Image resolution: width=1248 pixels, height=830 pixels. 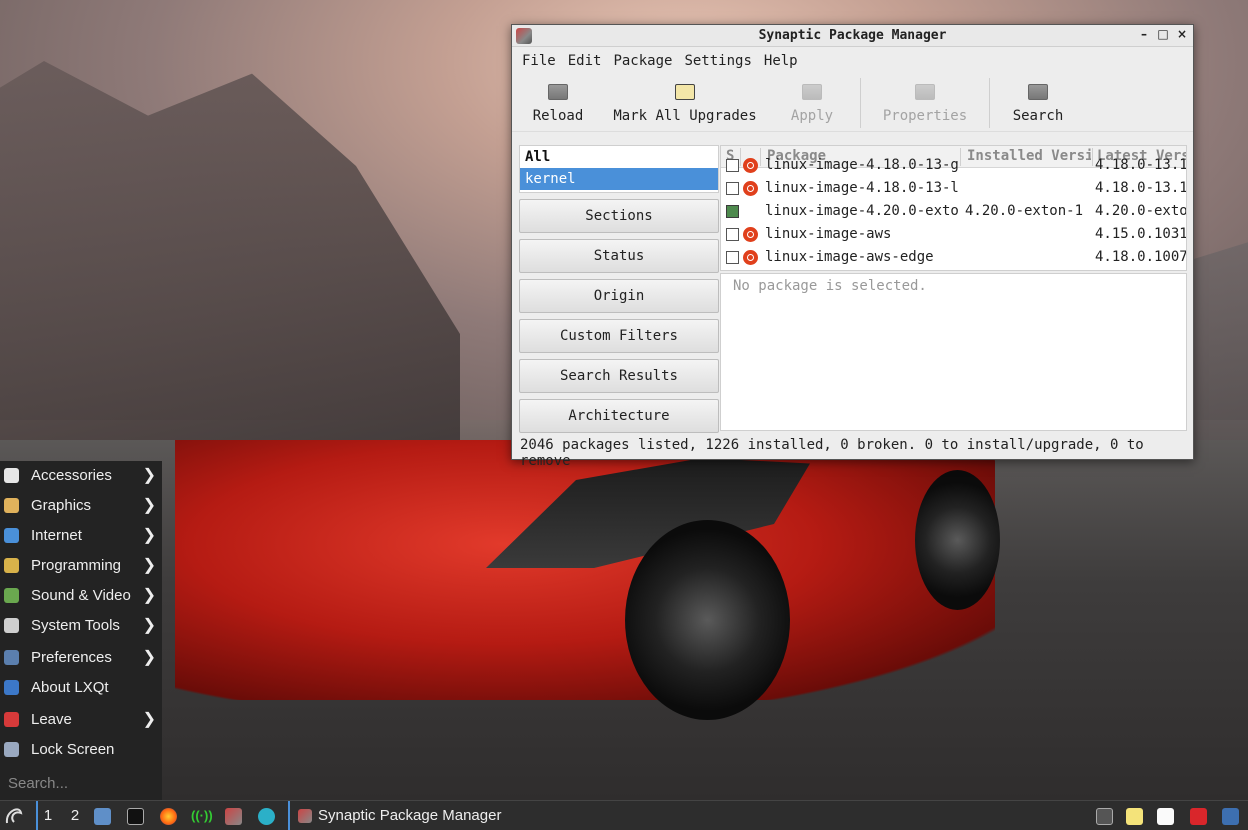 I want to click on menu-item-label: Lock Screen, so click(x=73, y=749).